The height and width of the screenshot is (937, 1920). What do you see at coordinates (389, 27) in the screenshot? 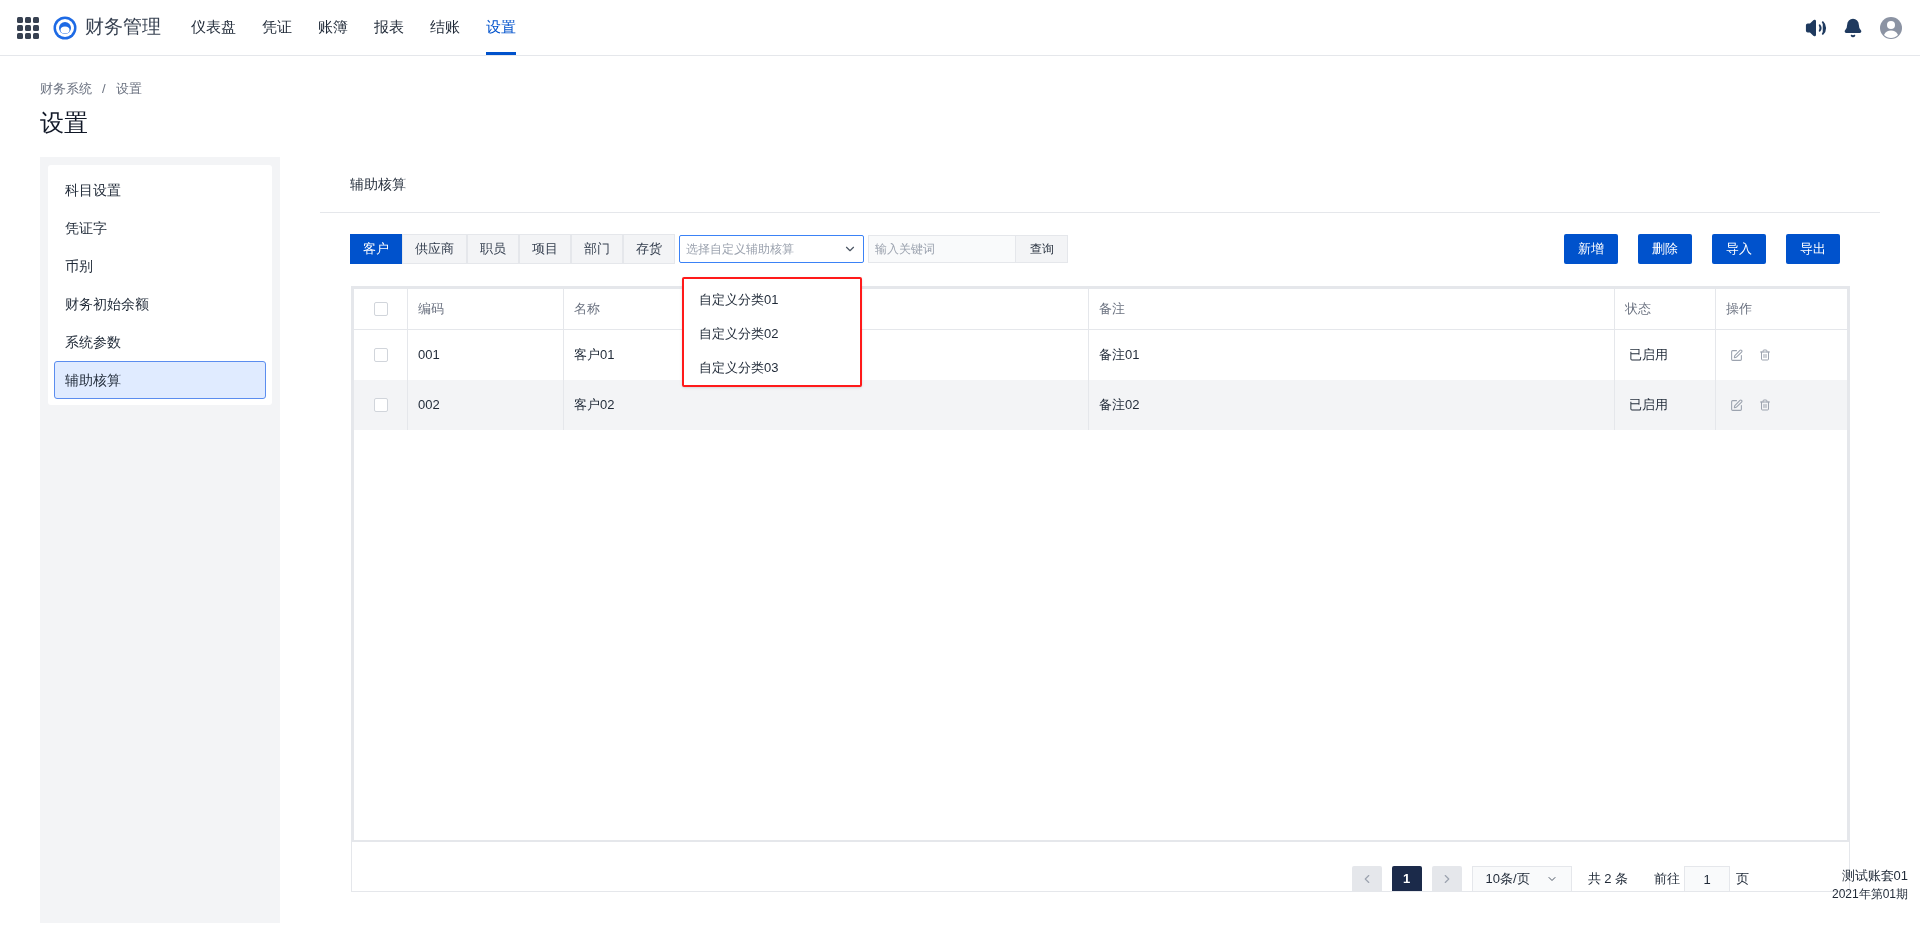
I see `nav-tab: 报表` at bounding box center [389, 27].